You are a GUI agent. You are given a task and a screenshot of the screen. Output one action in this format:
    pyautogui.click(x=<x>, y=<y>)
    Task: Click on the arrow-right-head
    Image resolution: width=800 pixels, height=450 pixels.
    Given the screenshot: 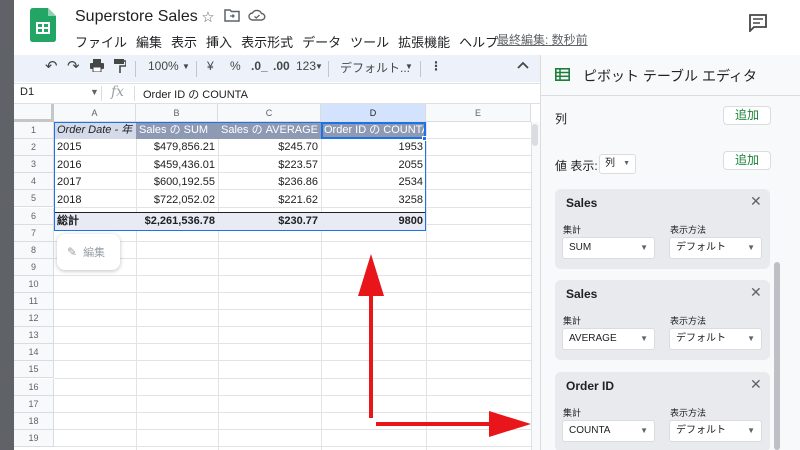 What is the action you would take?
    pyautogui.click(x=510, y=424)
    